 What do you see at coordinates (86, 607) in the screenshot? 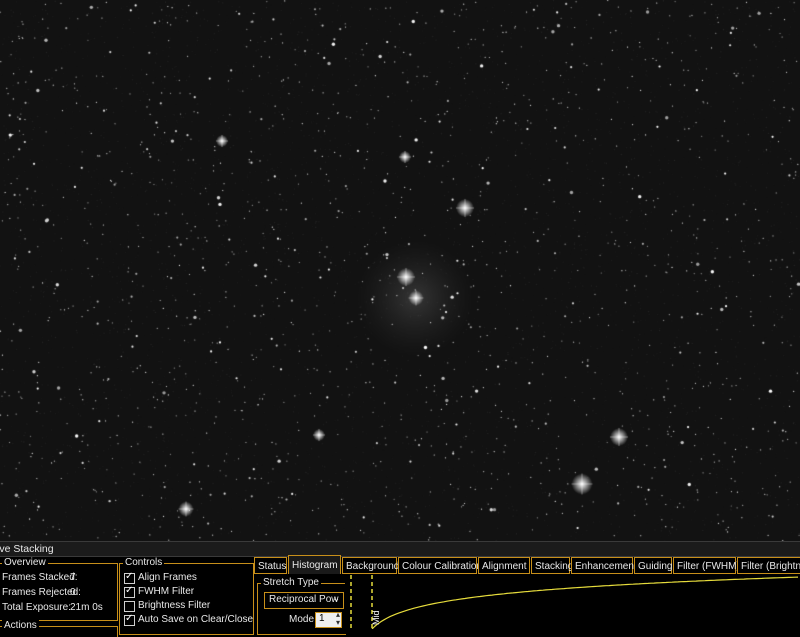
I see `total-exposure-value: 21m 0s` at bounding box center [86, 607].